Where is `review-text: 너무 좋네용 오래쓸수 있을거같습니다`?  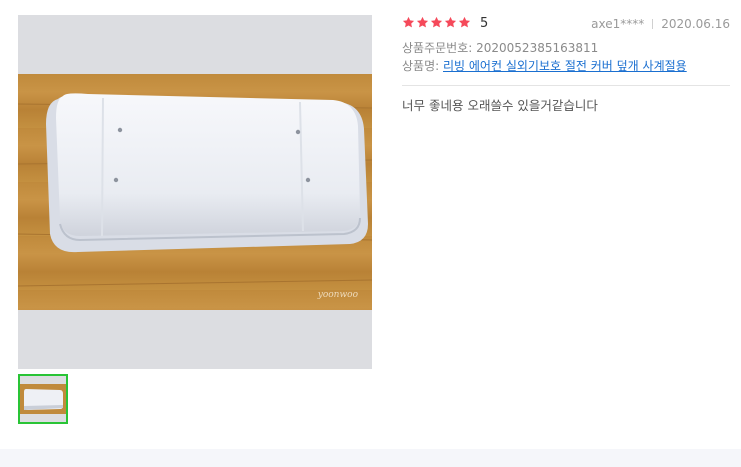
review-text: 너무 좋네용 오래쓸수 있을거같습니다 is located at coordinates (500, 105).